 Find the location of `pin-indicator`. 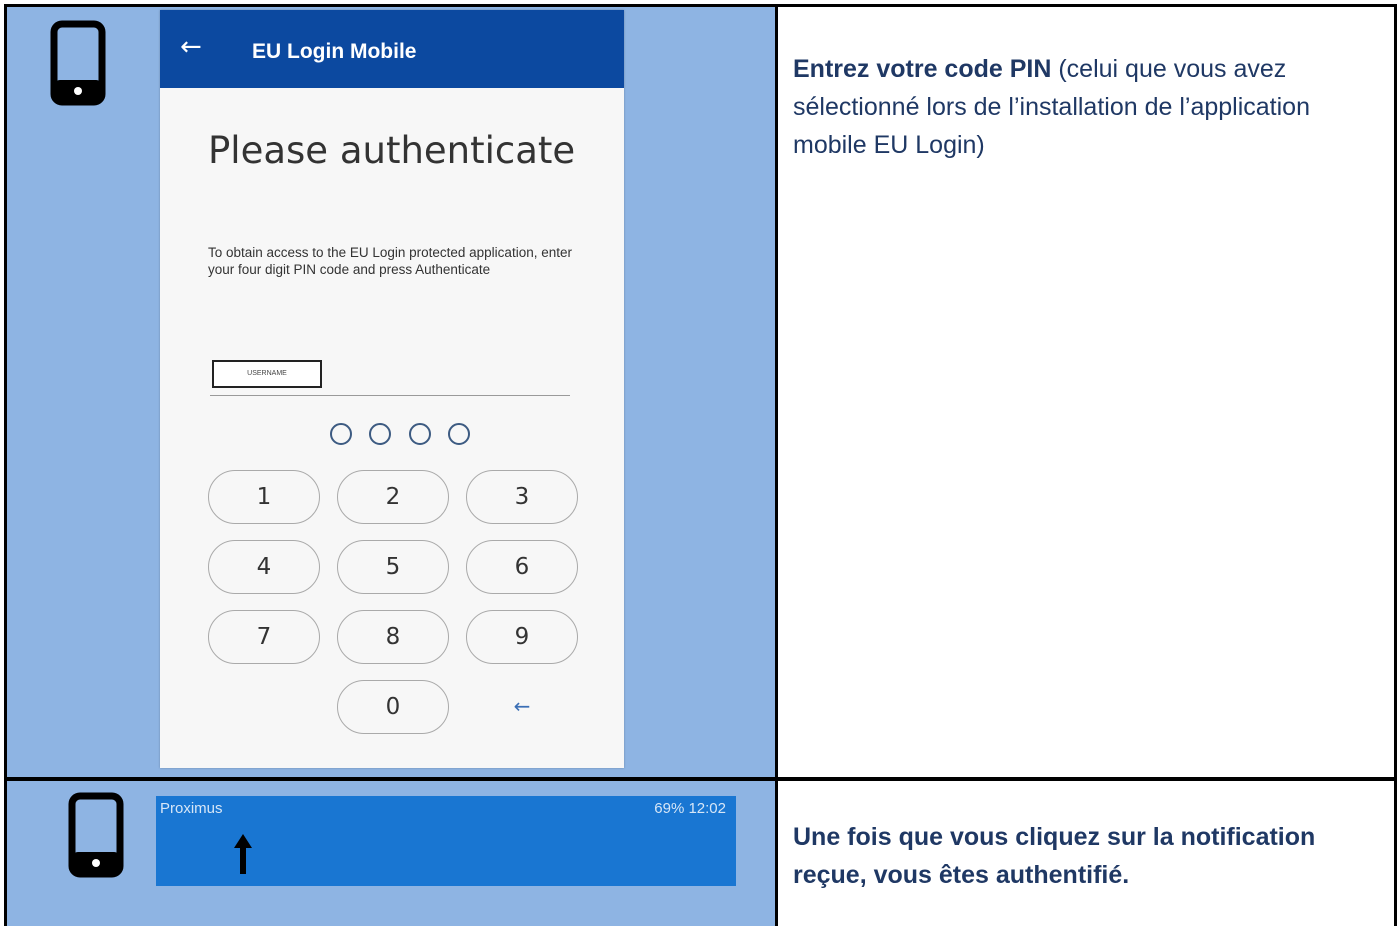

pin-indicator is located at coordinates (400, 436).